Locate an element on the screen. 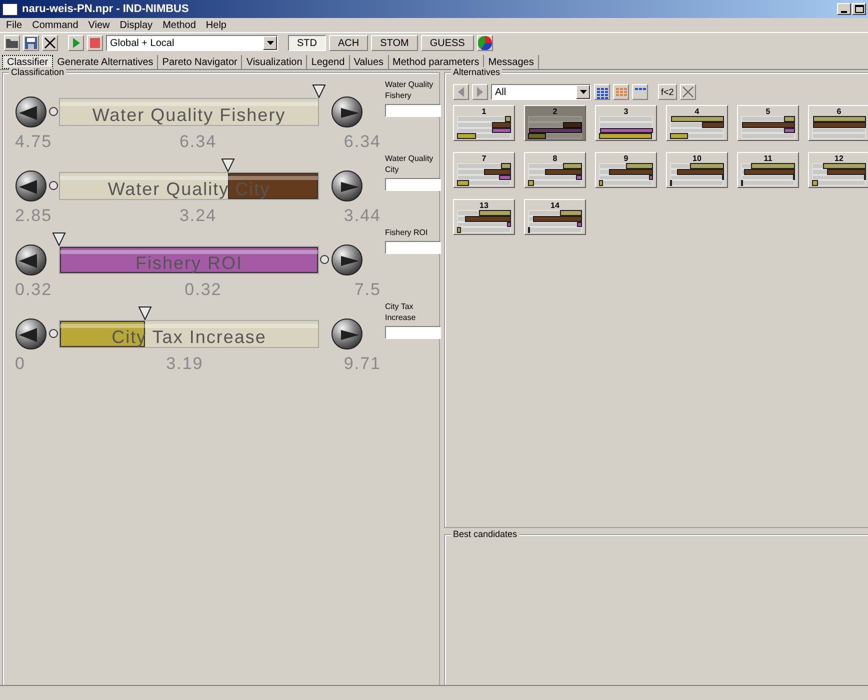  max-value: 6.34 is located at coordinates (362, 142).